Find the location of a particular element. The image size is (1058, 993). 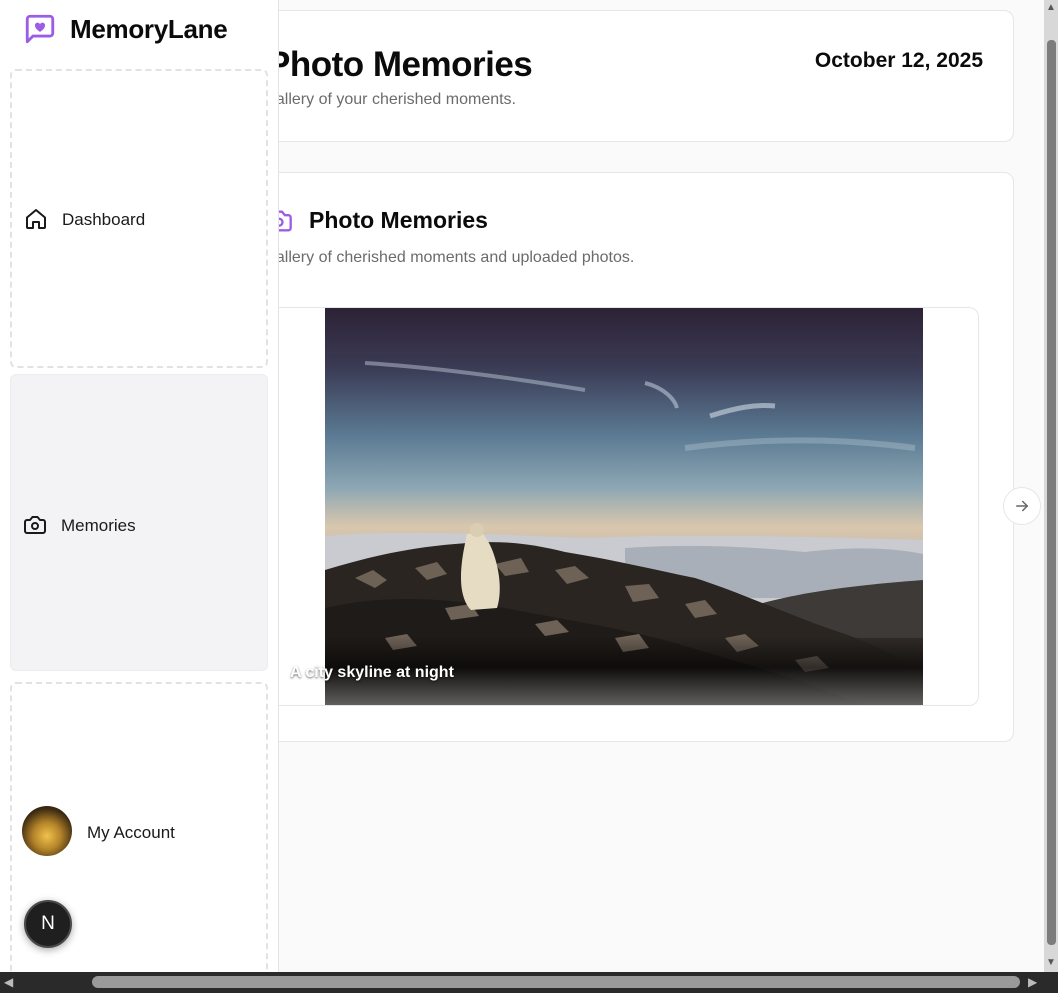

current-date: October 12, 2025 is located at coordinates (898, 60).